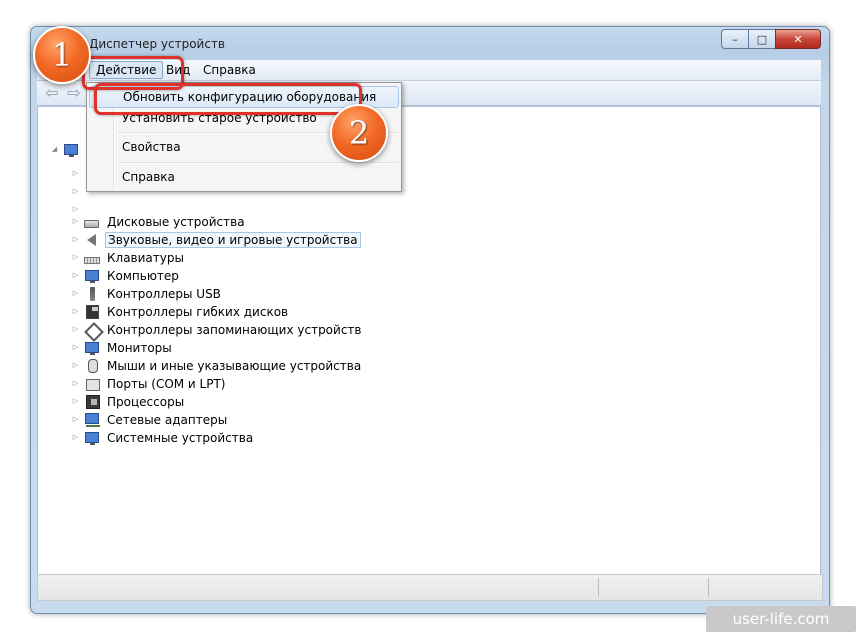 Image resolution: width=856 pixels, height=638 pixels. What do you see at coordinates (735, 39) in the screenshot?
I see `minimize-button: –` at bounding box center [735, 39].